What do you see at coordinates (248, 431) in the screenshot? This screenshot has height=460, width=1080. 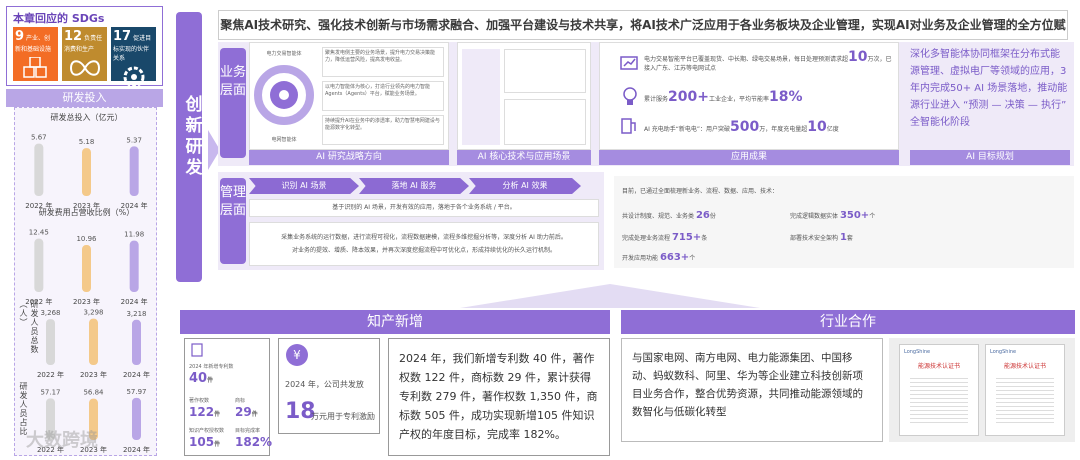 I see `ip-mini-label-4: 目标完成率` at bounding box center [248, 431].